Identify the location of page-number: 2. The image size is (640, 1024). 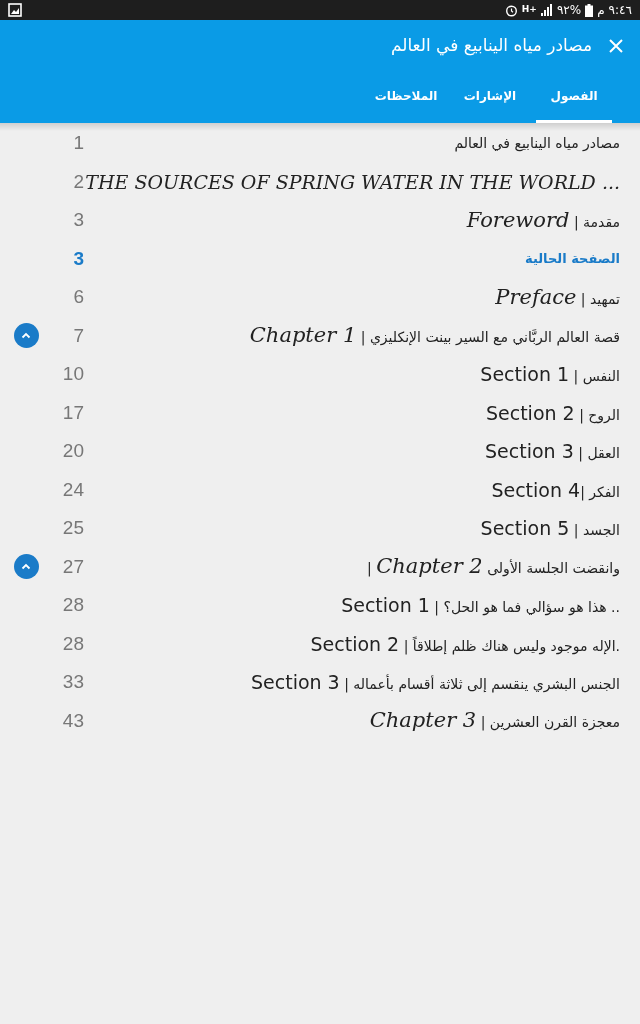
(78, 181).